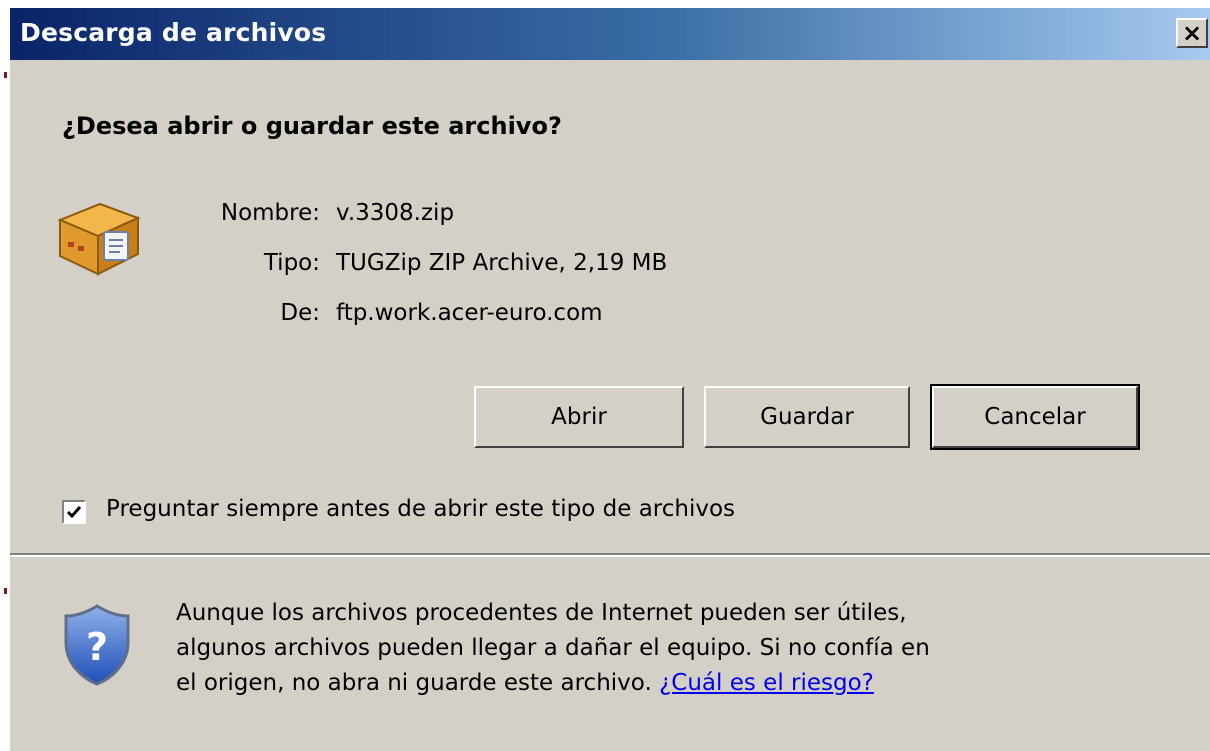 Image resolution: width=1210 pixels, height=751 pixels. I want to click on file-name-value: v.3308.zip, so click(395, 213).